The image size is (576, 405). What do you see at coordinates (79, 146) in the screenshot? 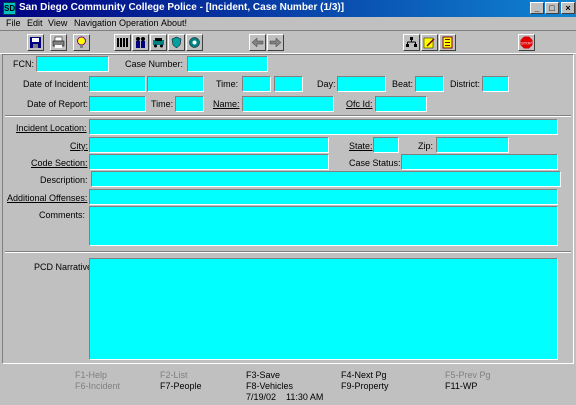
I see `city-label: City:` at bounding box center [79, 146].